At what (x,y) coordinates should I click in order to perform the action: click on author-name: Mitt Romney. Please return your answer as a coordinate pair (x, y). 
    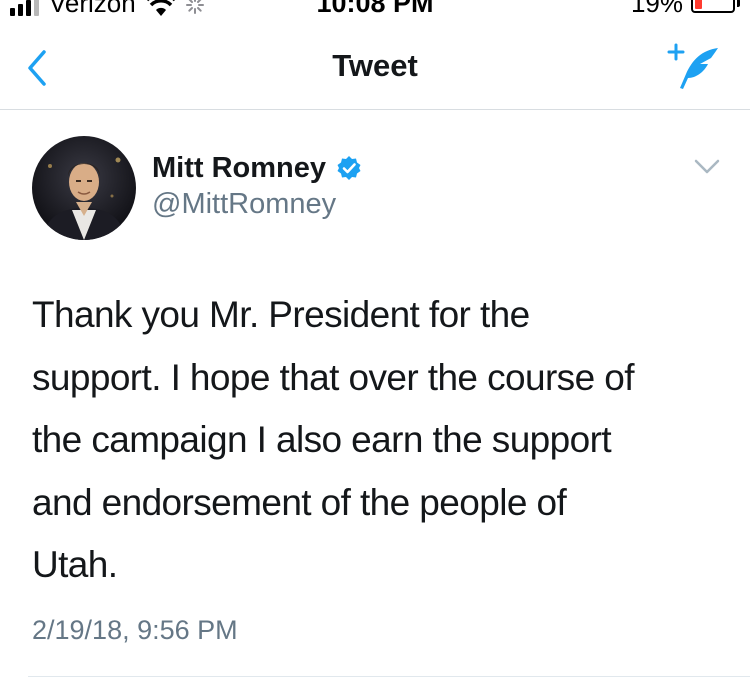
    Looking at the image, I should click on (257, 168).